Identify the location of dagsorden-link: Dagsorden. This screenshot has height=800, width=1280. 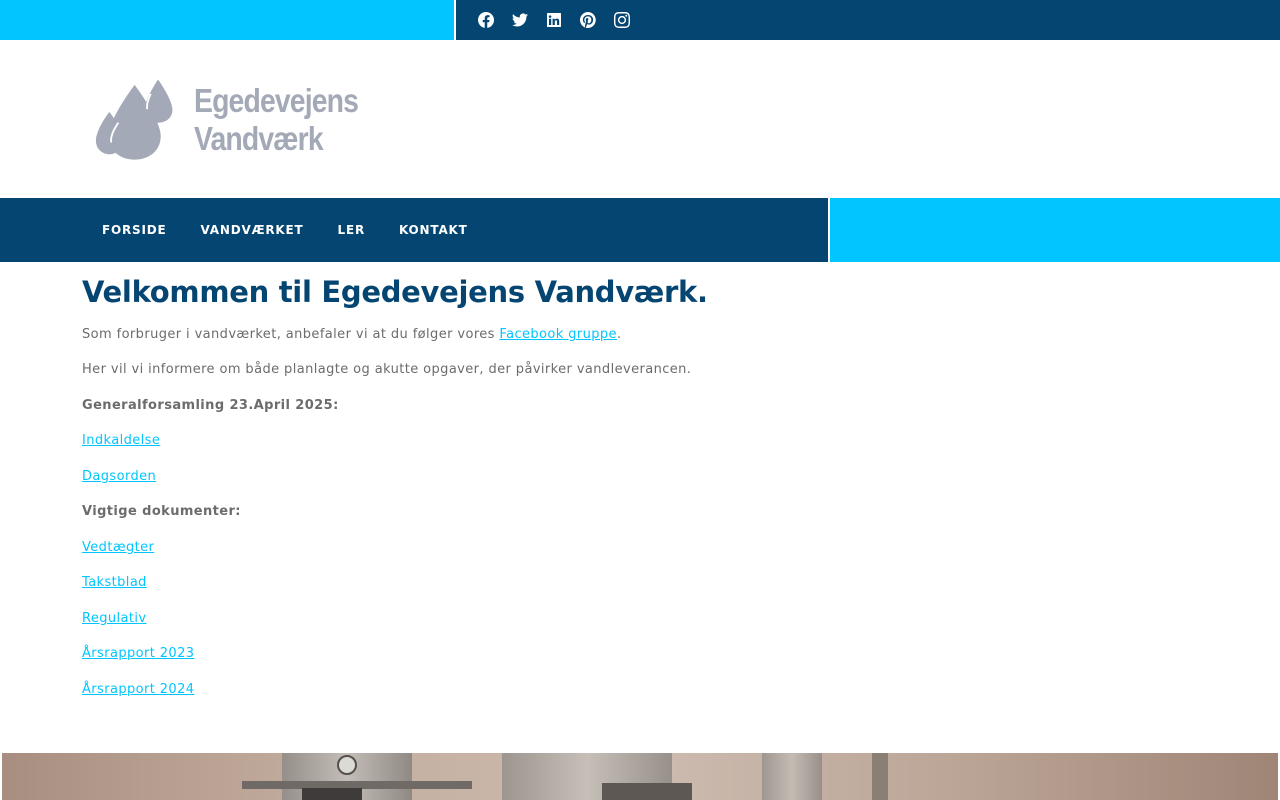
(119, 476).